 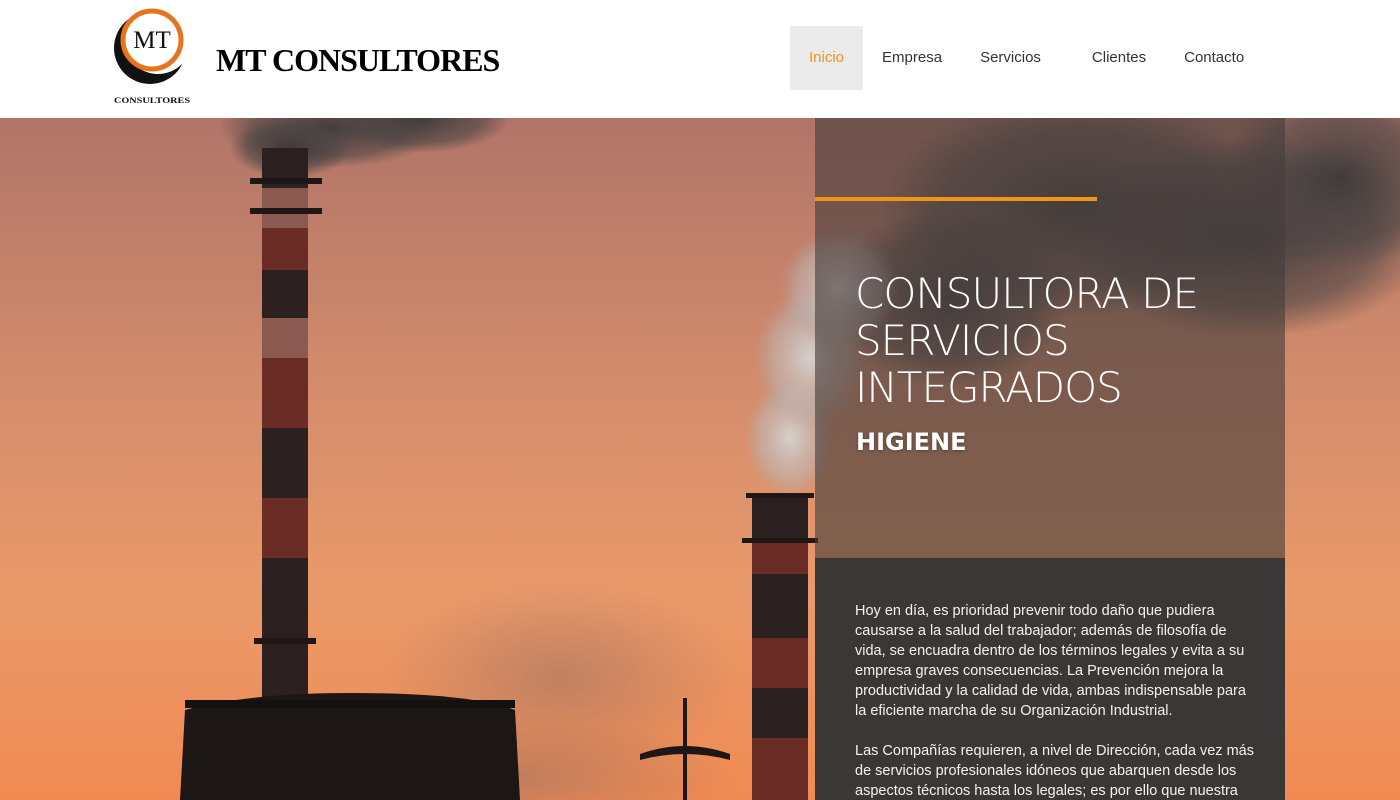 What do you see at coordinates (1119, 58) in the screenshot?
I see `nav-item-clientes: Clientes` at bounding box center [1119, 58].